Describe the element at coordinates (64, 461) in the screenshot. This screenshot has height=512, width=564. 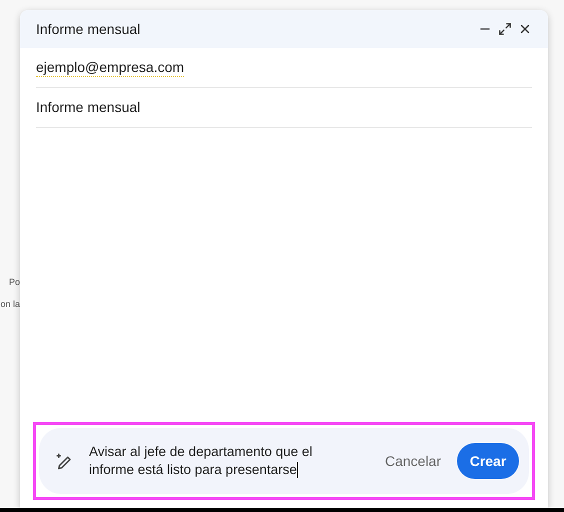
I see `magic-pen-icon` at that location.